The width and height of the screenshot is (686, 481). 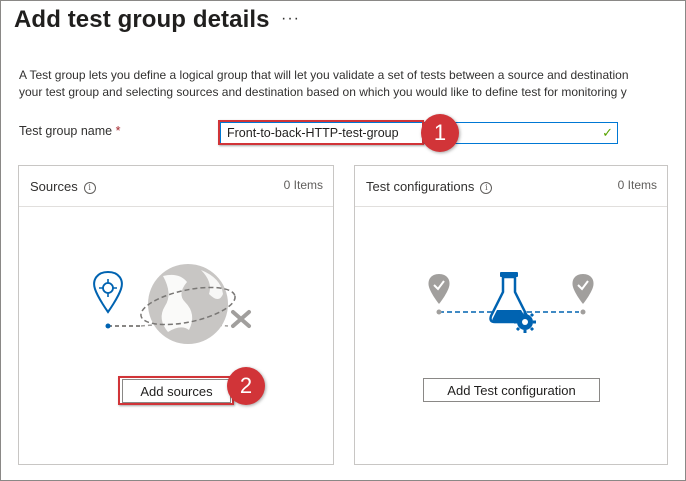 What do you see at coordinates (303, 185) in the screenshot?
I see `sources-count: 0 Items` at bounding box center [303, 185].